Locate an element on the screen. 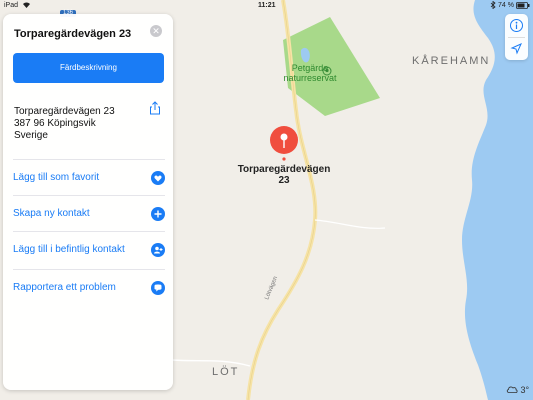 Image resolution: width=533 pixels, height=400 pixels. plus-icon is located at coordinates (158, 214).